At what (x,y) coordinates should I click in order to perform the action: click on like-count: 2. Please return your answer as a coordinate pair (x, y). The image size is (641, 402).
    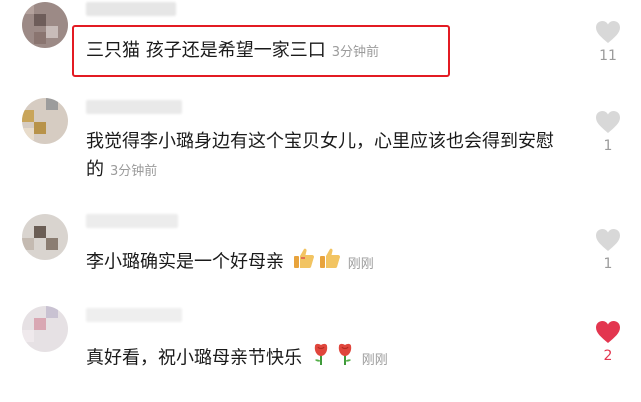
    Looking at the image, I should click on (608, 356).